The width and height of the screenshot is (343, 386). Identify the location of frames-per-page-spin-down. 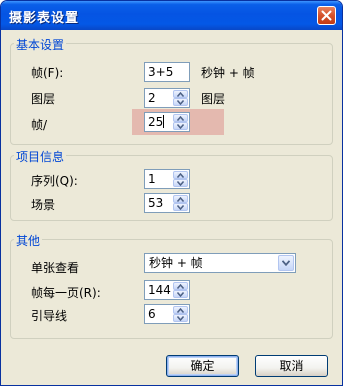
(180, 294).